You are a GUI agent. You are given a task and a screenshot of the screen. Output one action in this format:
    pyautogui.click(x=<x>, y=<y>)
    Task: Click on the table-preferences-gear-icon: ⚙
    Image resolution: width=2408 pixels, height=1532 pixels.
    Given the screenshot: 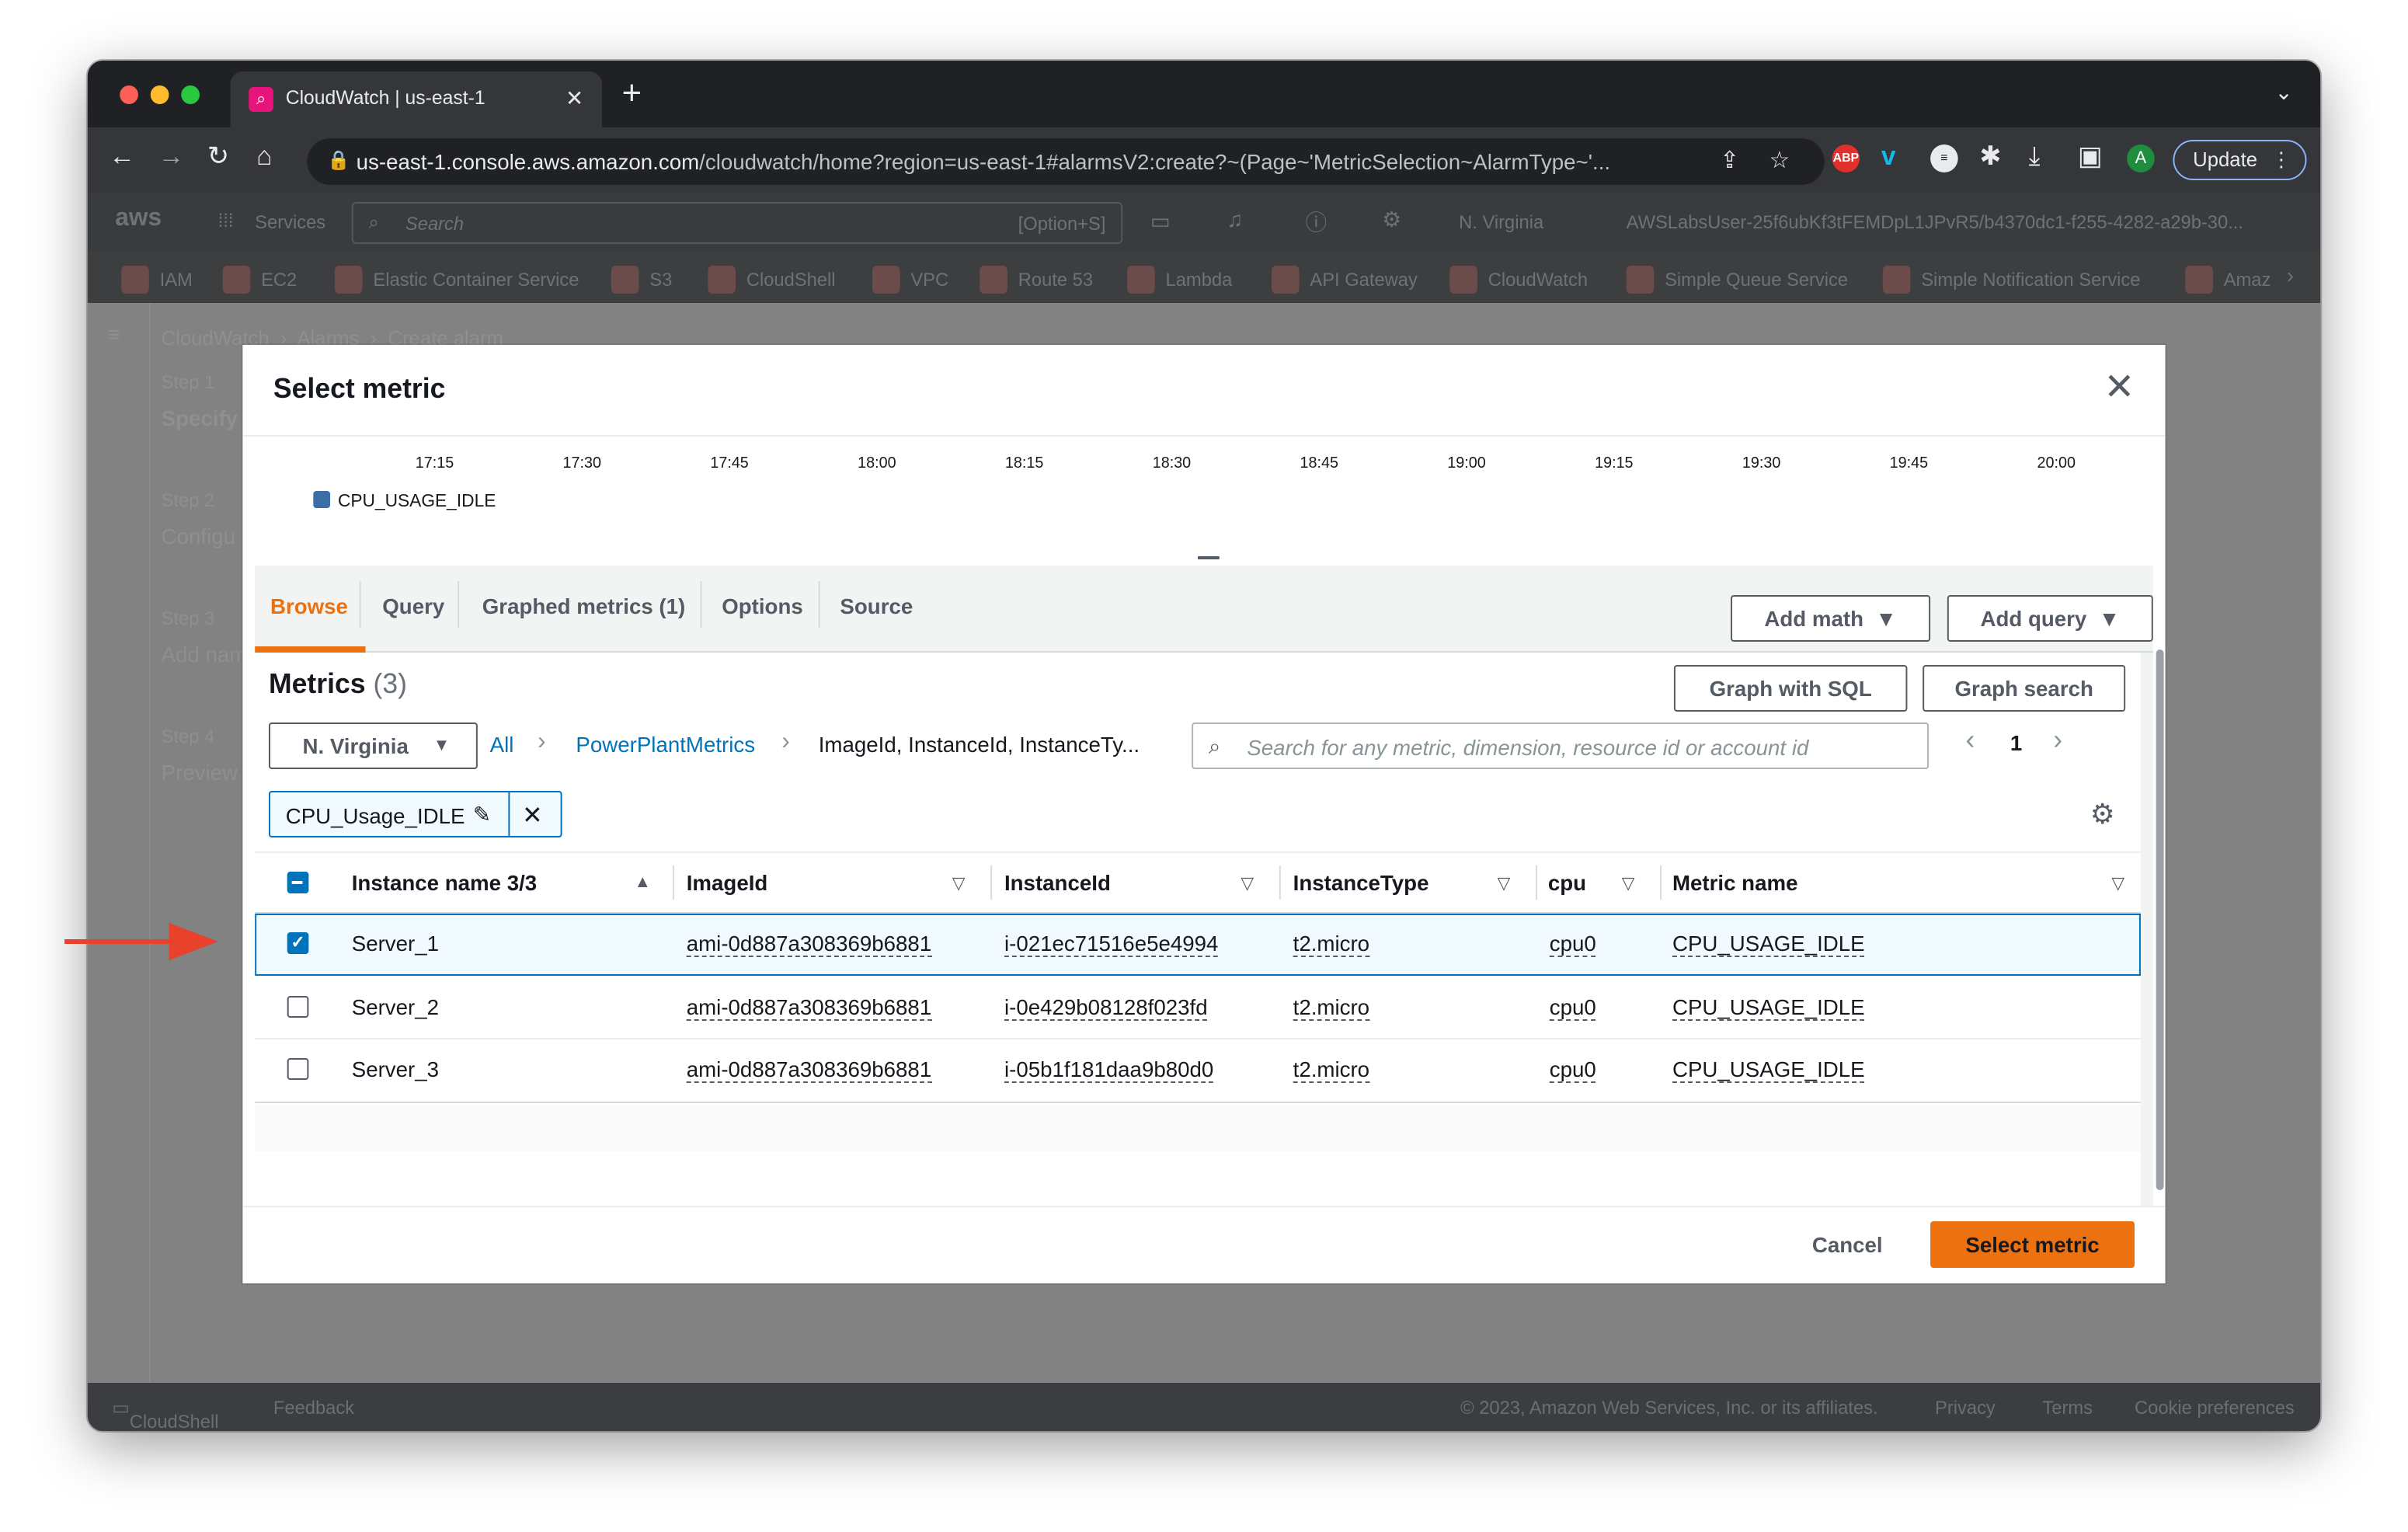 What is the action you would take?
    pyautogui.click(x=2102, y=814)
    